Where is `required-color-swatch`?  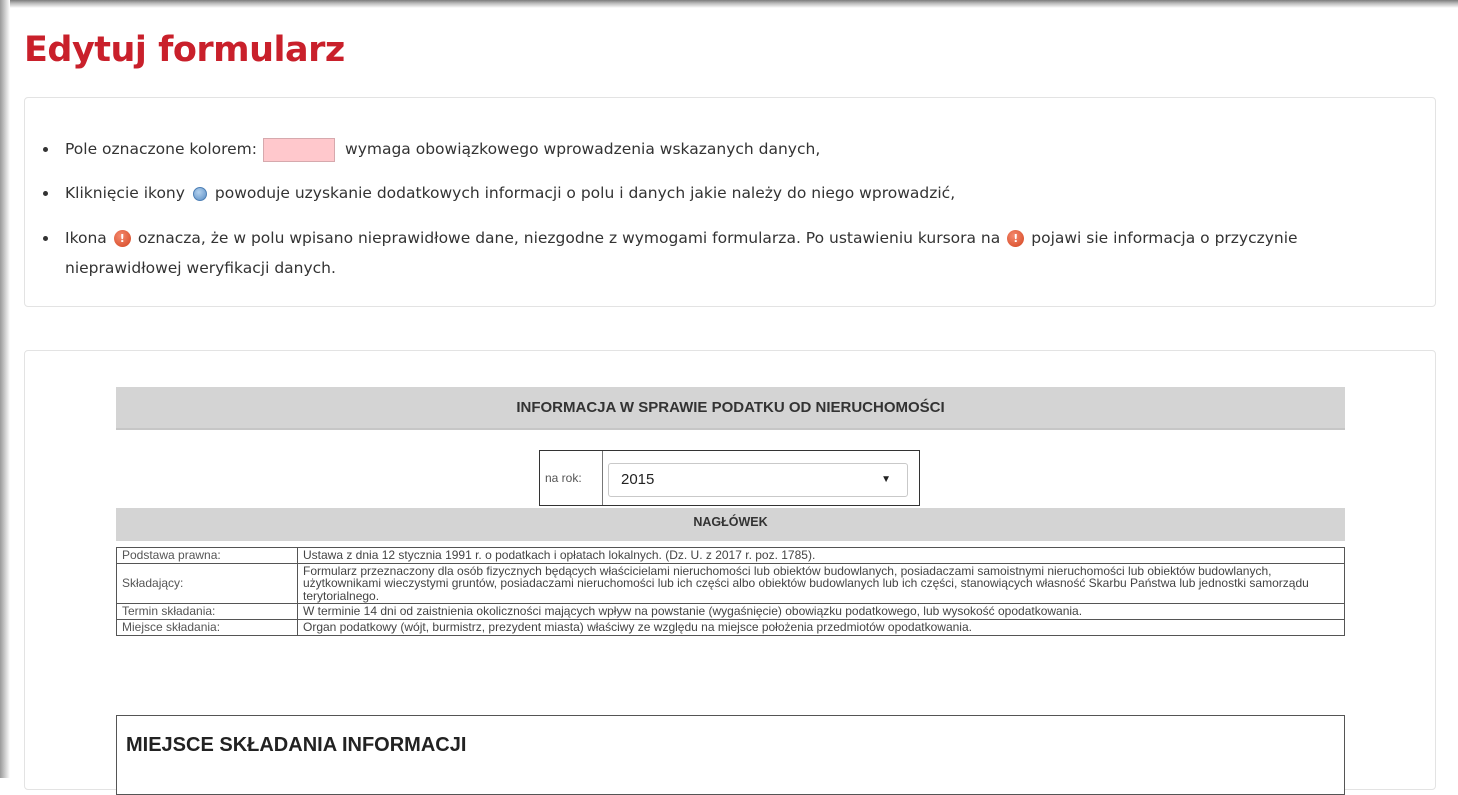
required-color-swatch is located at coordinates (299, 149).